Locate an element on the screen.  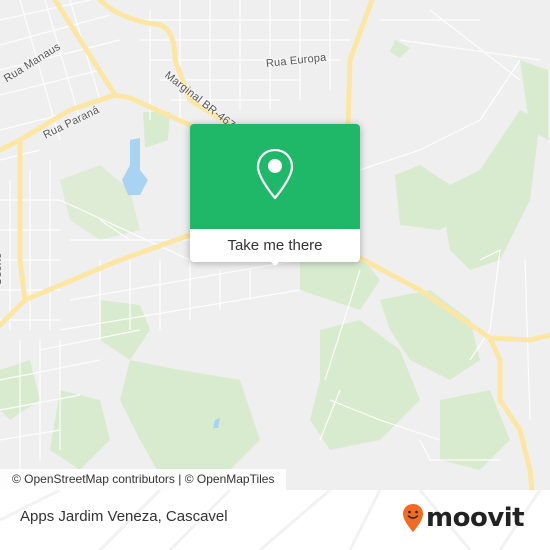
street-label-osorio: Osório is located at coordinates (2, 269).